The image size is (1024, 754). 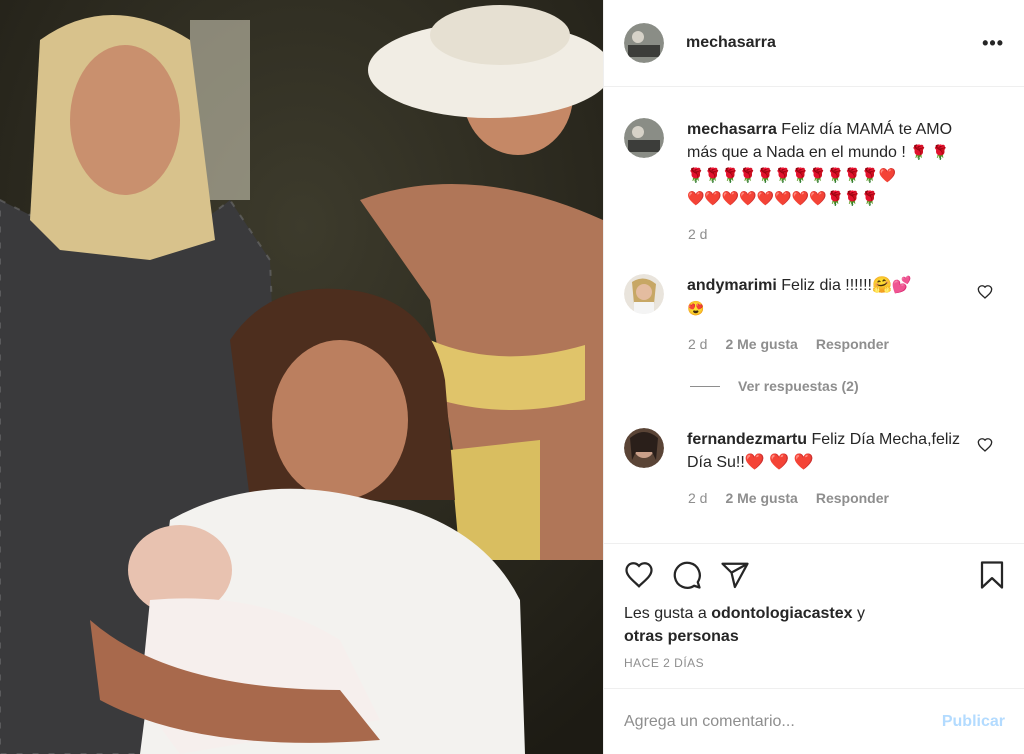 What do you see at coordinates (705, 386) in the screenshot?
I see `divider` at bounding box center [705, 386].